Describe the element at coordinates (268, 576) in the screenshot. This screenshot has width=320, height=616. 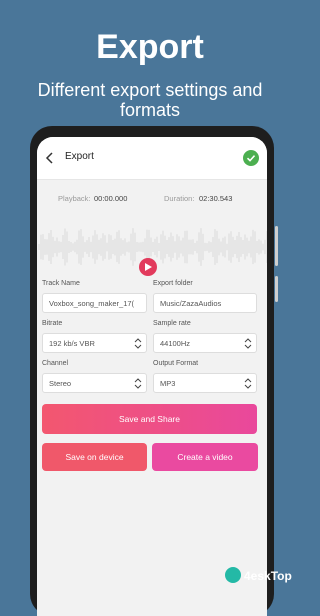
I see `watermark-text: 4eskTop` at that location.